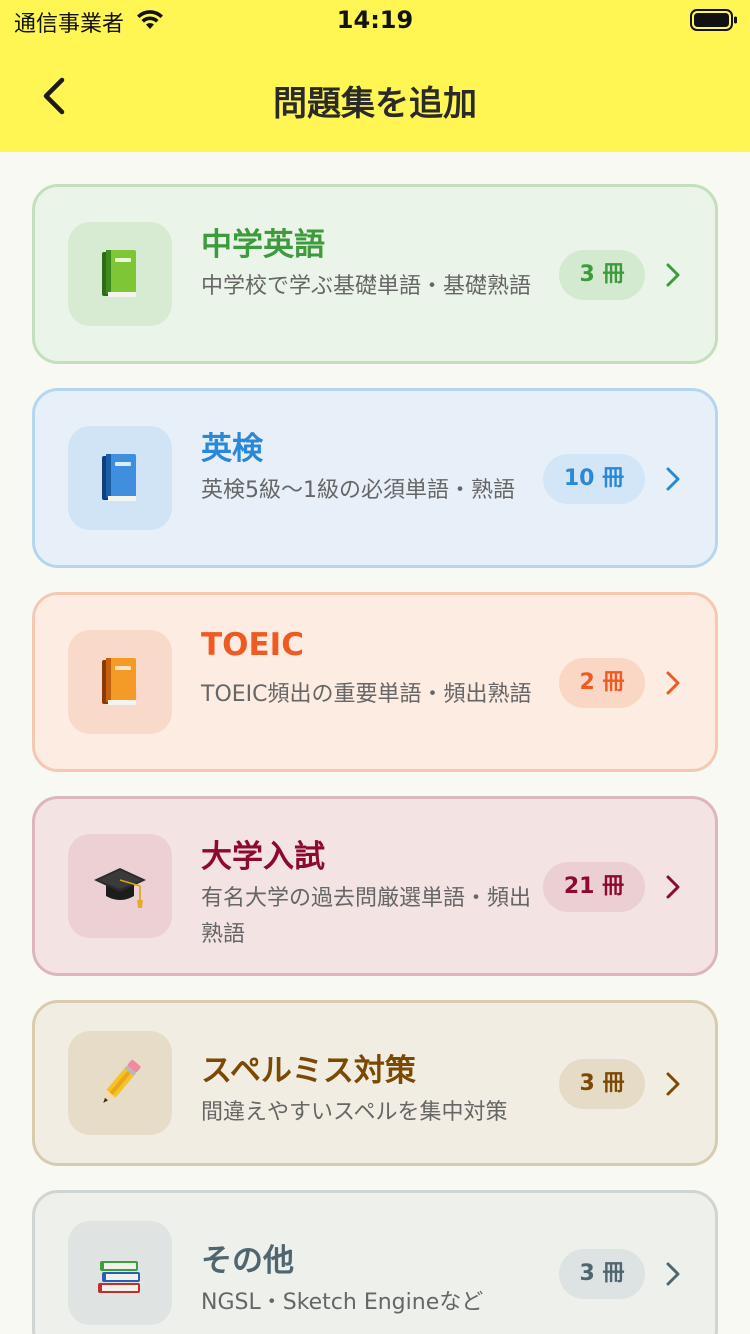 This screenshot has height=1334, width=750. I want to click on book-count-badge: 2 冊, so click(602, 683).